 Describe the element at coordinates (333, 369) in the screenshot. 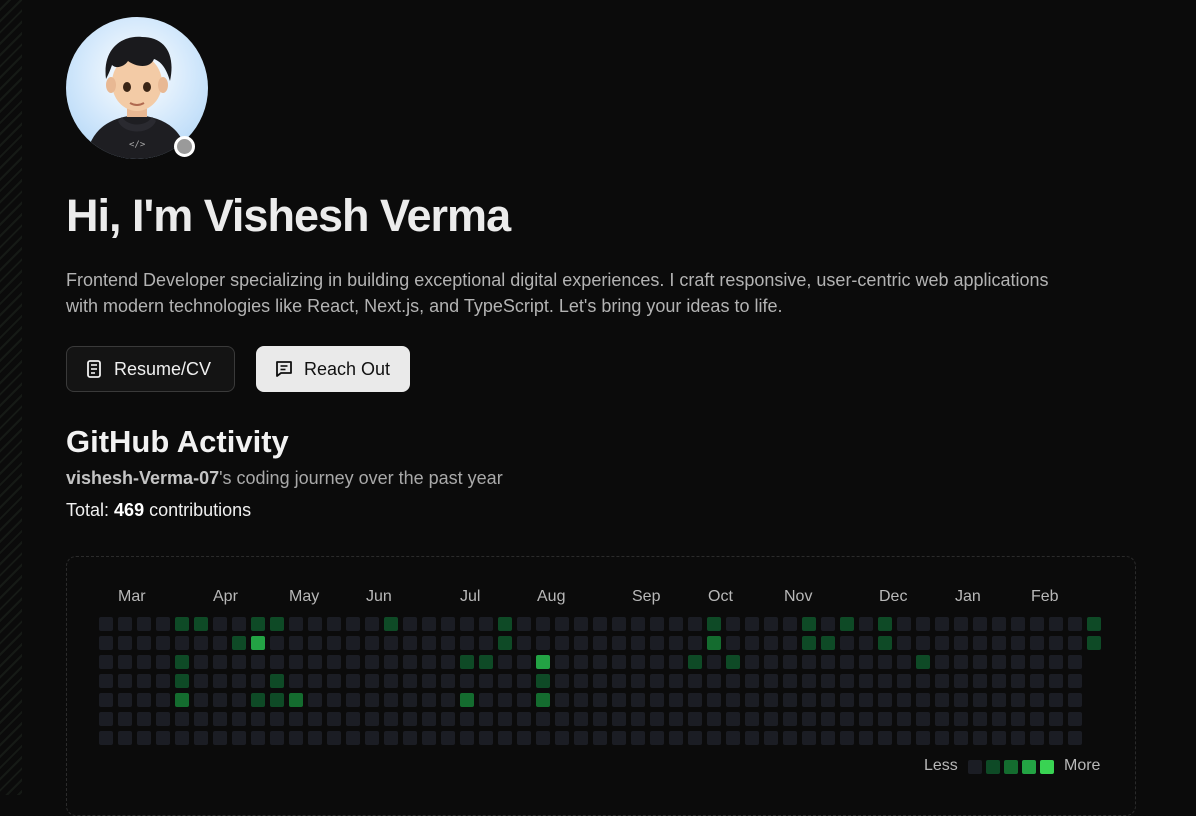

I see `reach-out-button: Reach Out` at that location.